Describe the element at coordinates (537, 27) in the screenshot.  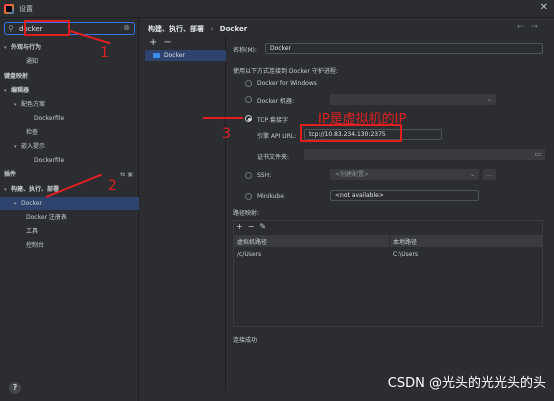
I see `forward-arrow-icon: →` at that location.